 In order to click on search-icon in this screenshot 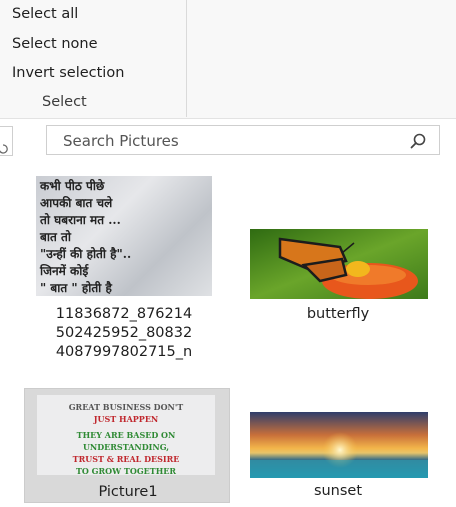, I will do `click(418, 141)`.